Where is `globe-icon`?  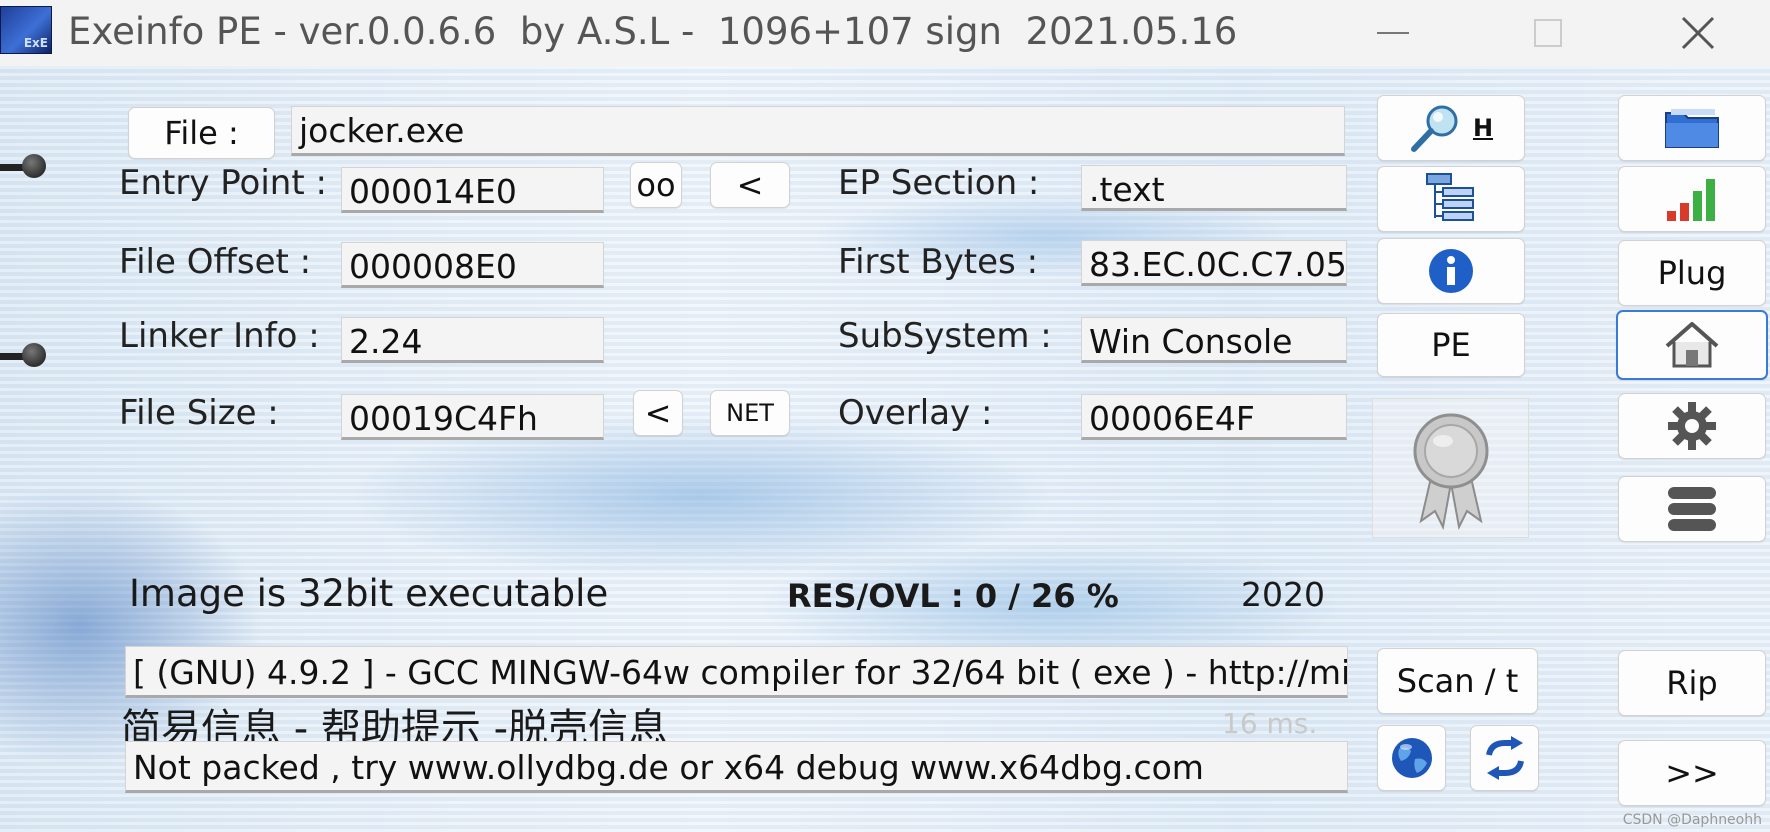 globe-icon is located at coordinates (1411, 758).